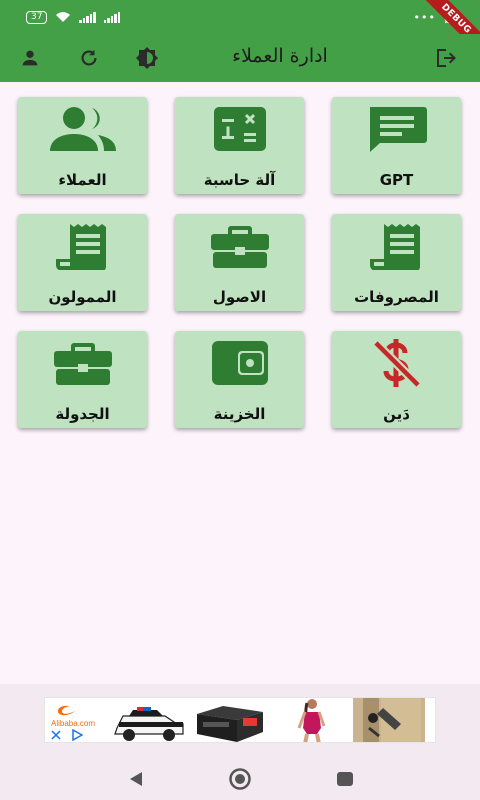  What do you see at coordinates (30, 58) in the screenshot?
I see `person-icon` at bounding box center [30, 58].